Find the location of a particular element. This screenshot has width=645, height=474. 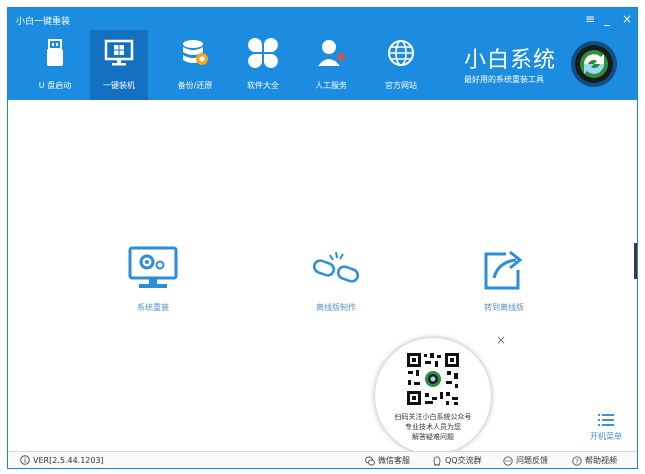

nav-human-service: 人工服务 is located at coordinates (331, 65).